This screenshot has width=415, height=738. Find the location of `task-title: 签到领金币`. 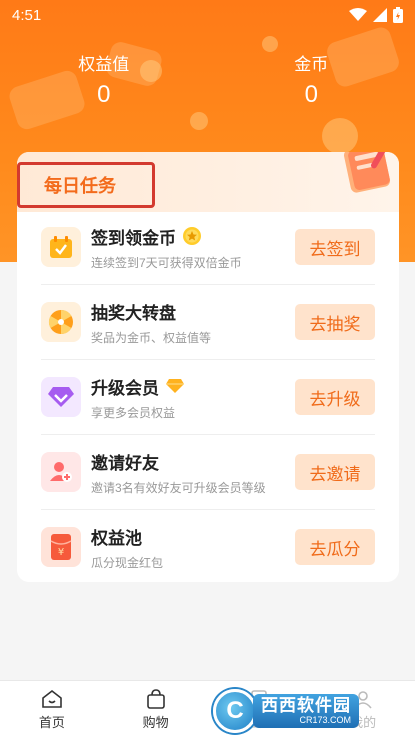

task-title: 签到领金币 is located at coordinates (133, 238).